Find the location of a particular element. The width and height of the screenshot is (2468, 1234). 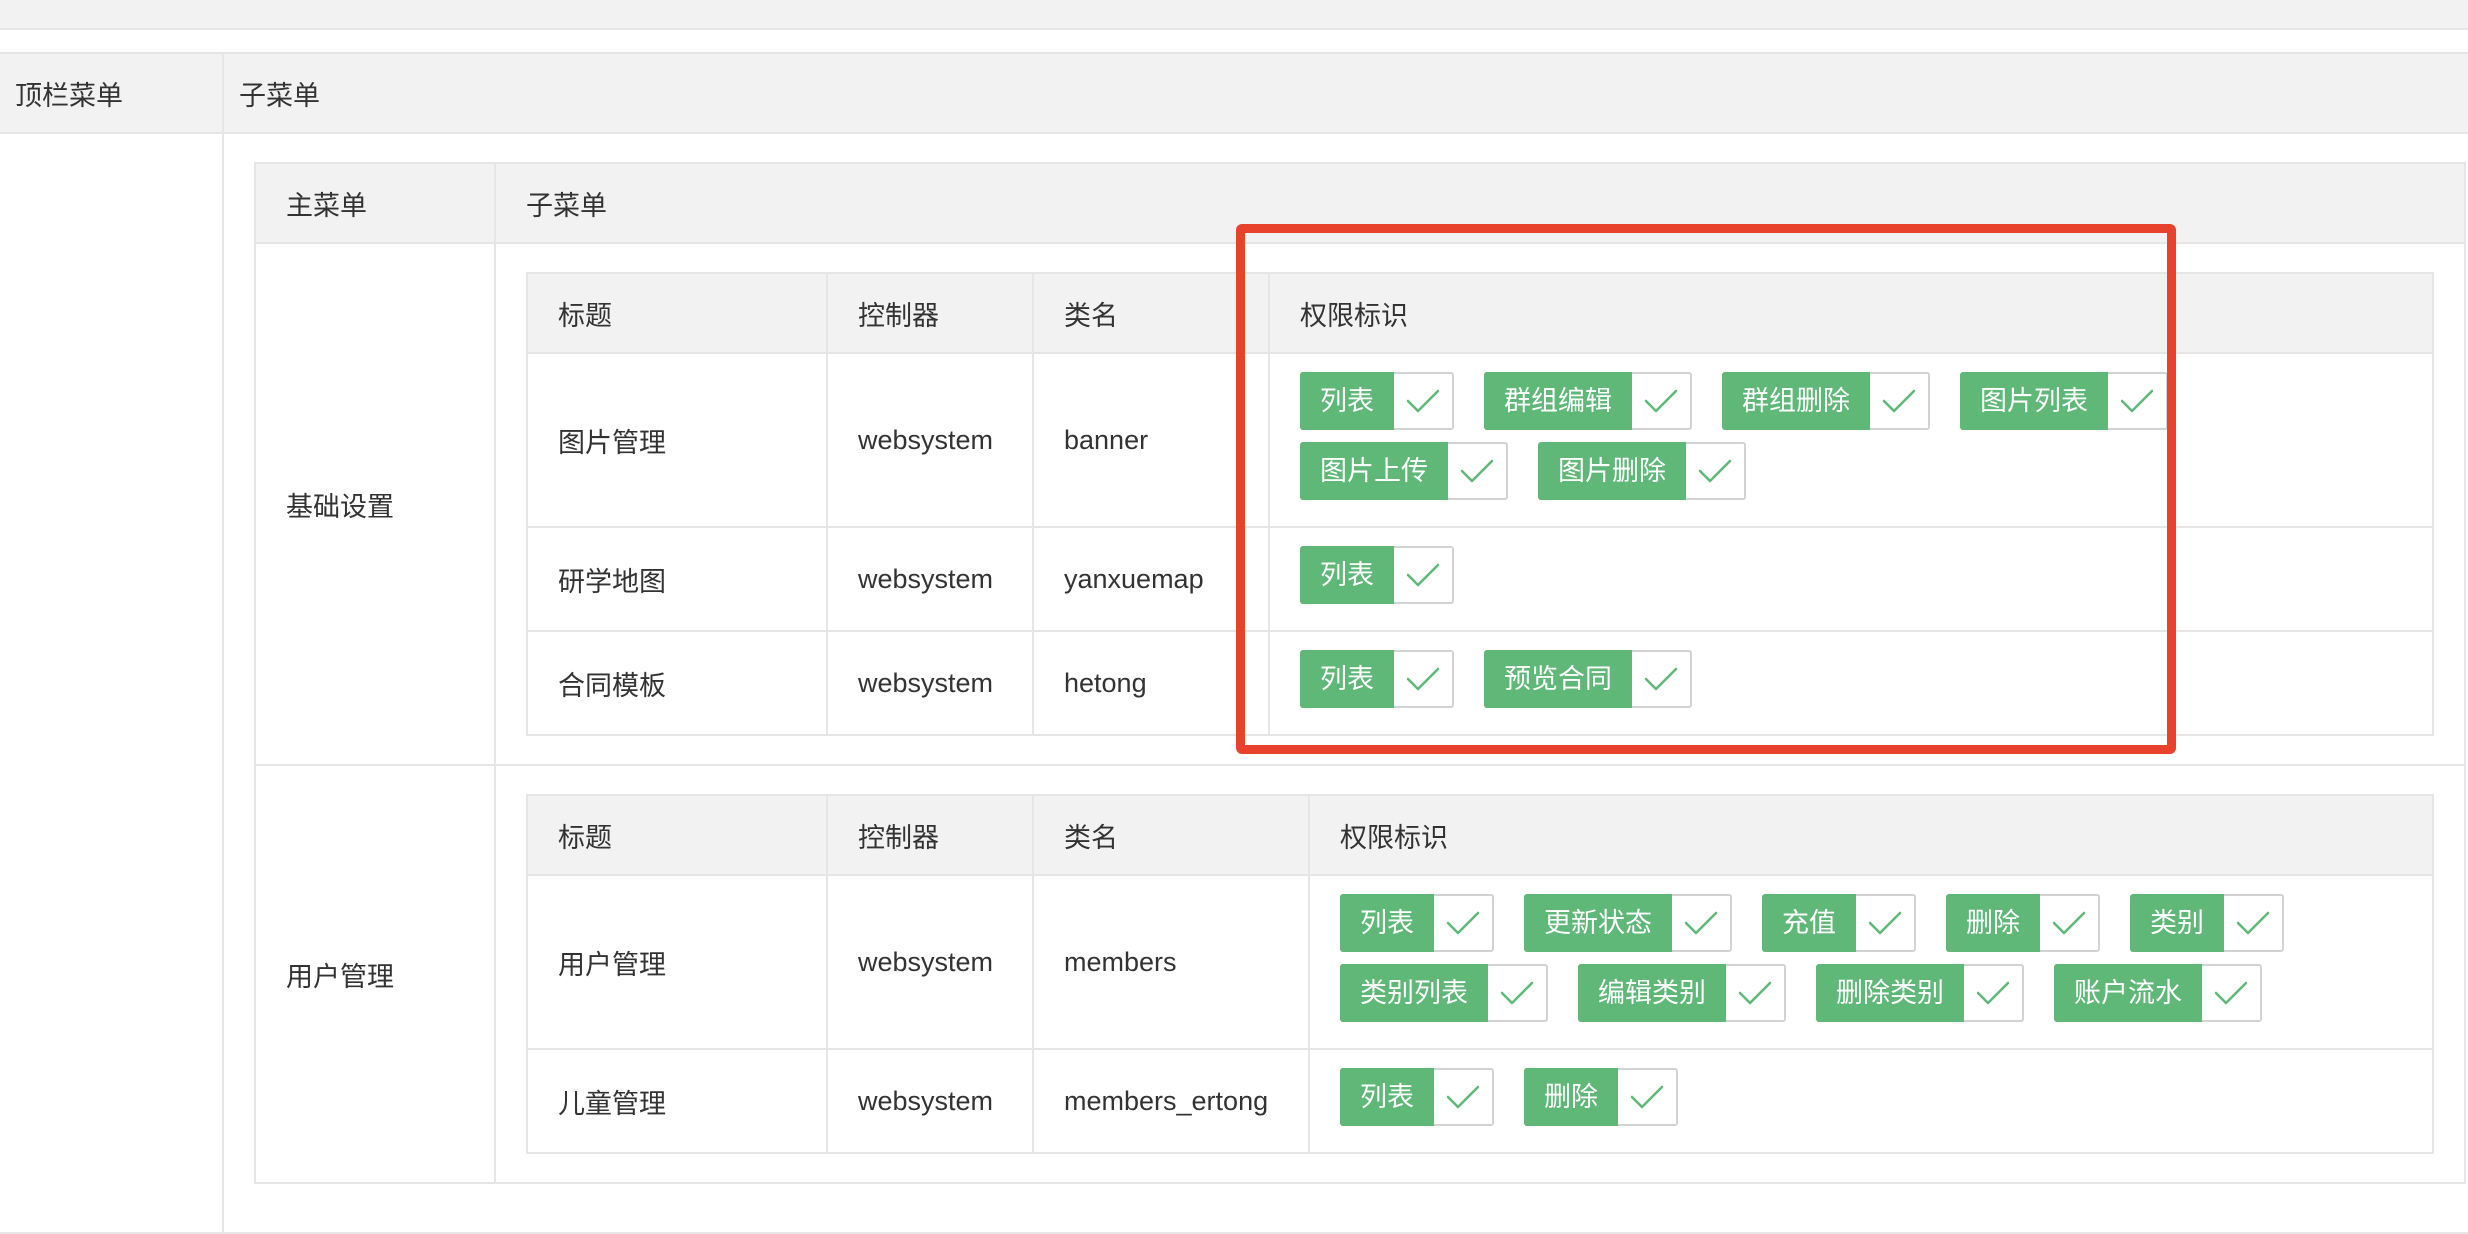

permission-label: 预览合同 is located at coordinates (1558, 679).